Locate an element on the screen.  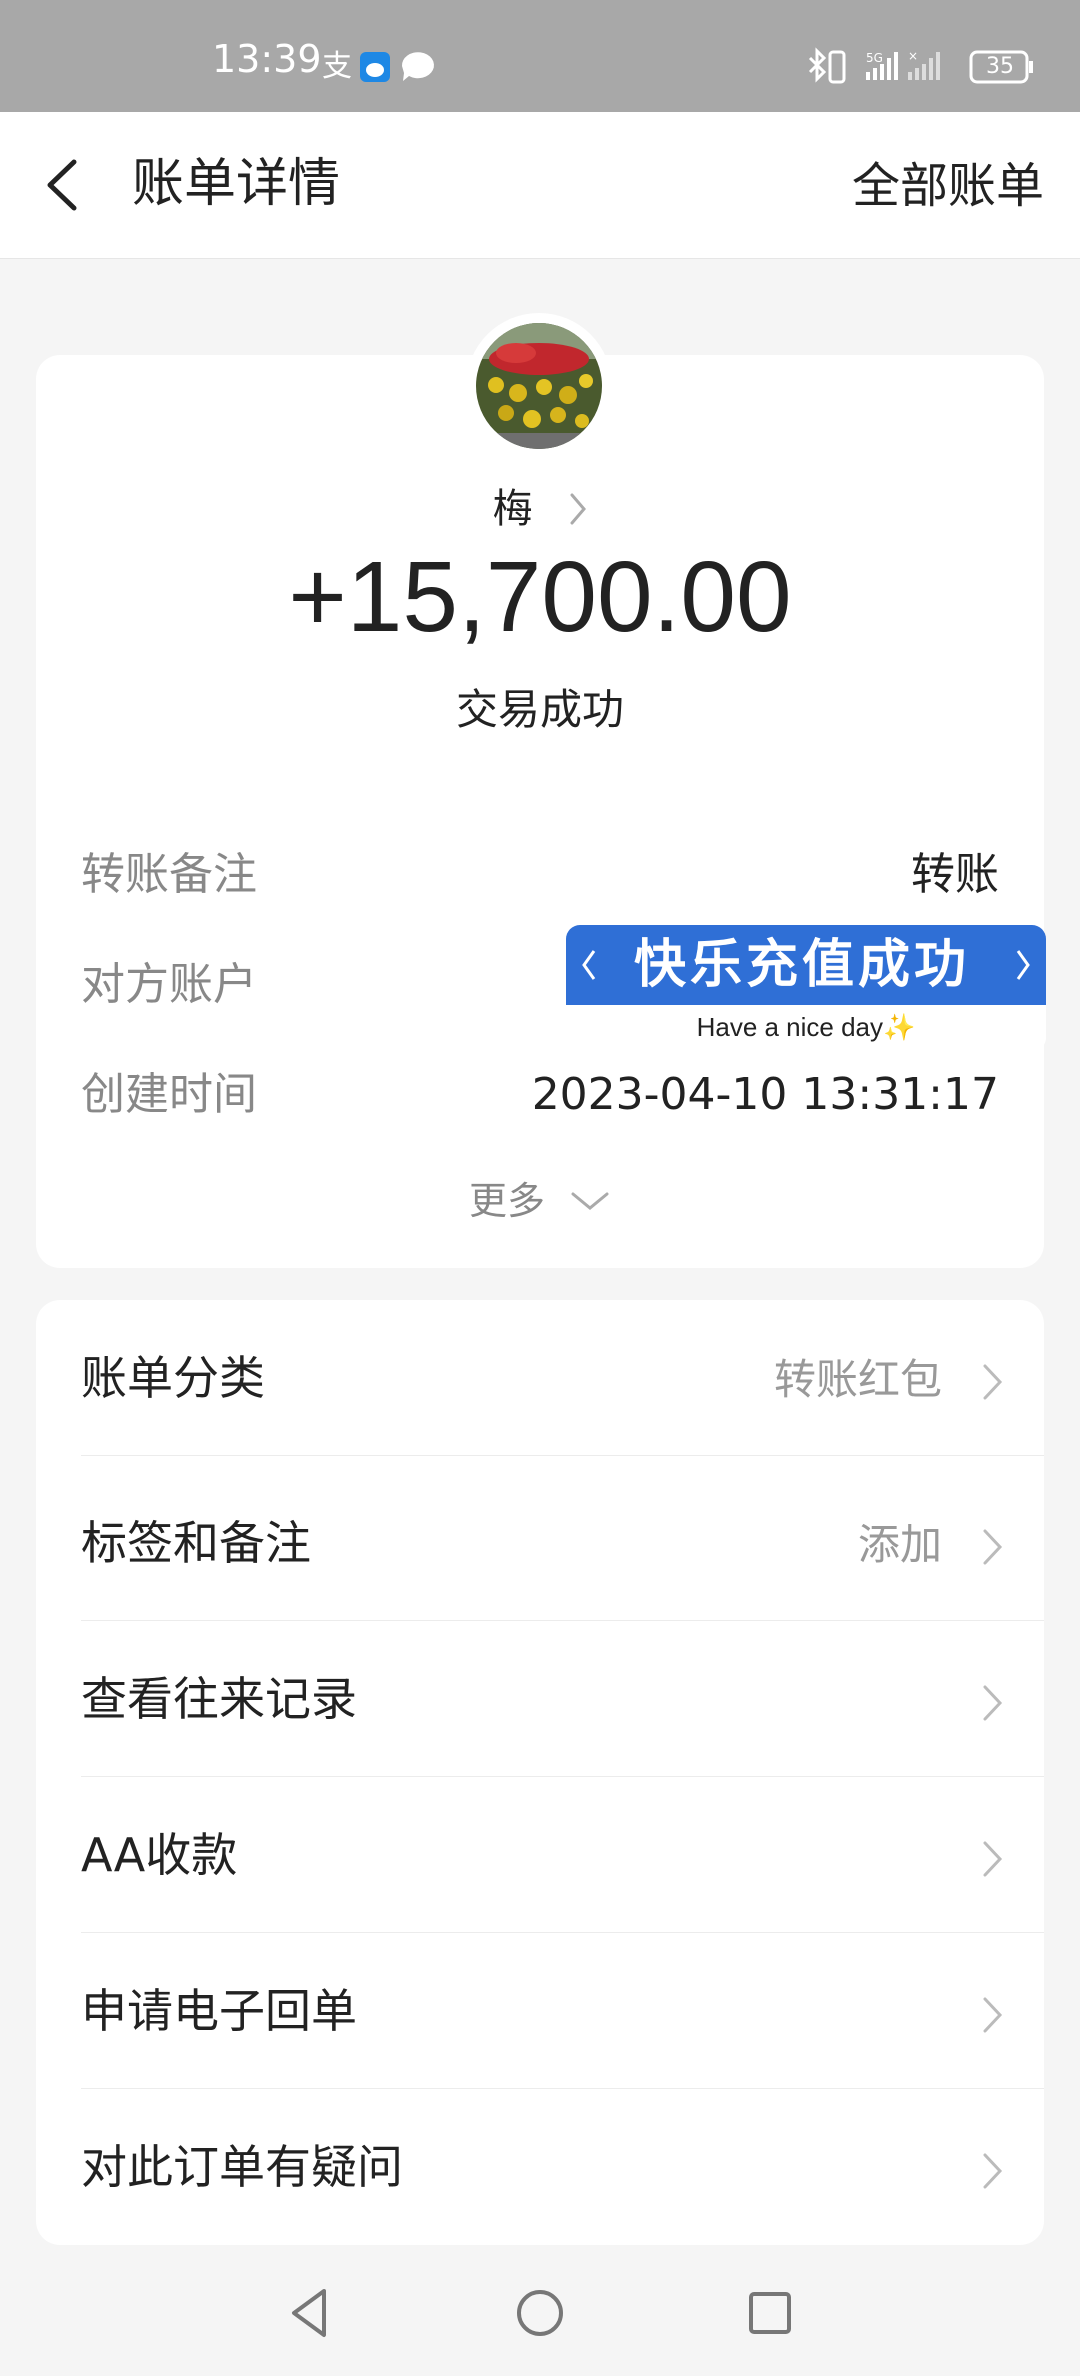
detail-label: 对方账户 is located at coordinates (169, 984).